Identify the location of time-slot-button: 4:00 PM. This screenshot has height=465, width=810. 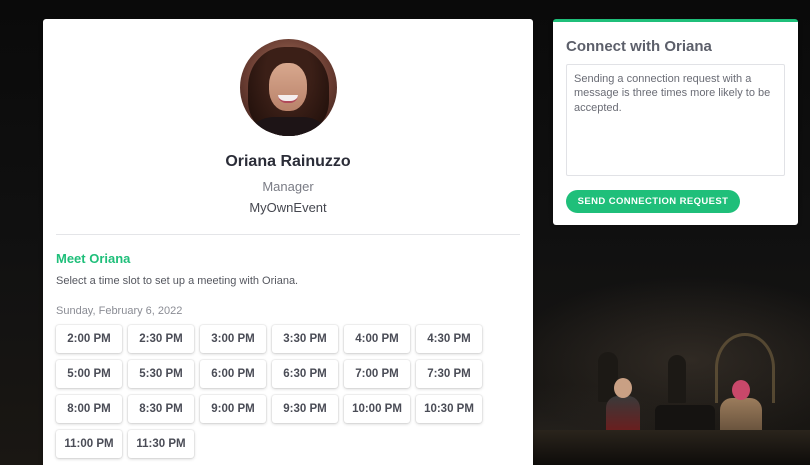
(377, 339).